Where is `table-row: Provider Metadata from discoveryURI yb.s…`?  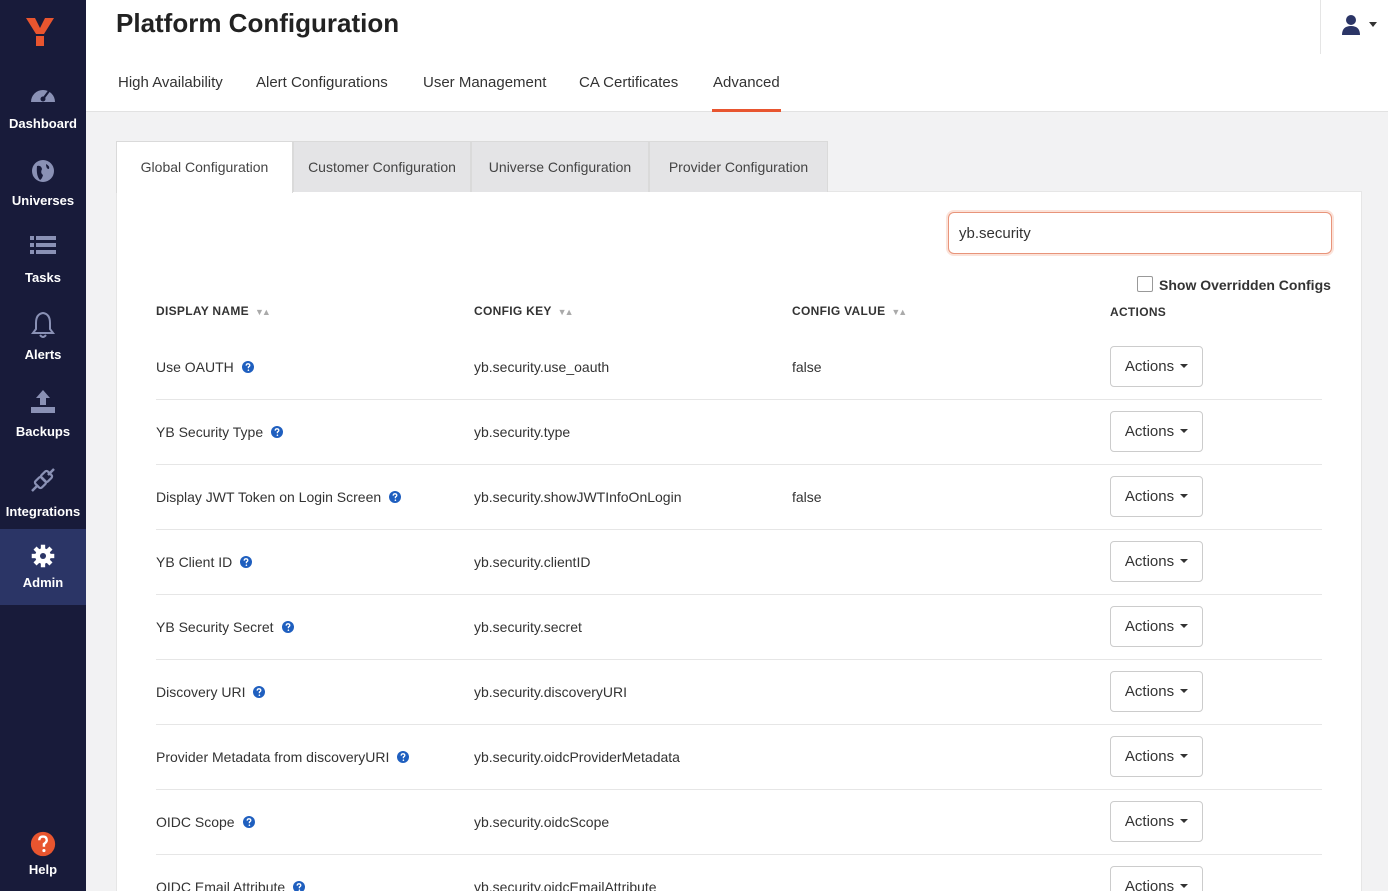
table-row: Provider Metadata from discoveryURI yb.s… is located at coordinates (739, 757).